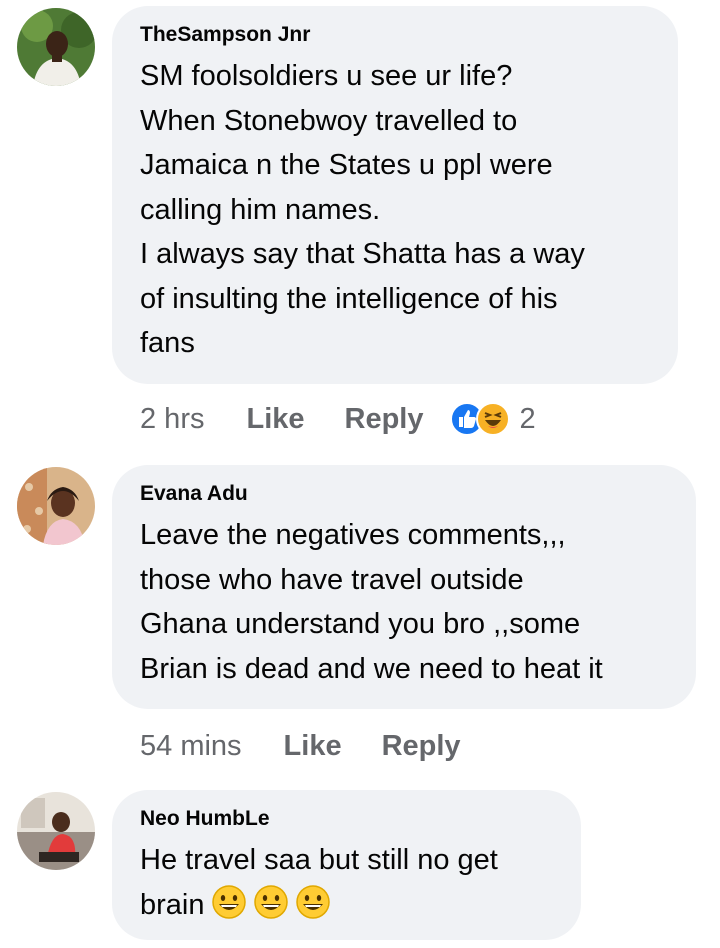 Image resolution: width=720 pixels, height=948 pixels. Describe the element at coordinates (404, 494) in the screenshot. I see `comment-author: Evana Adu` at that location.